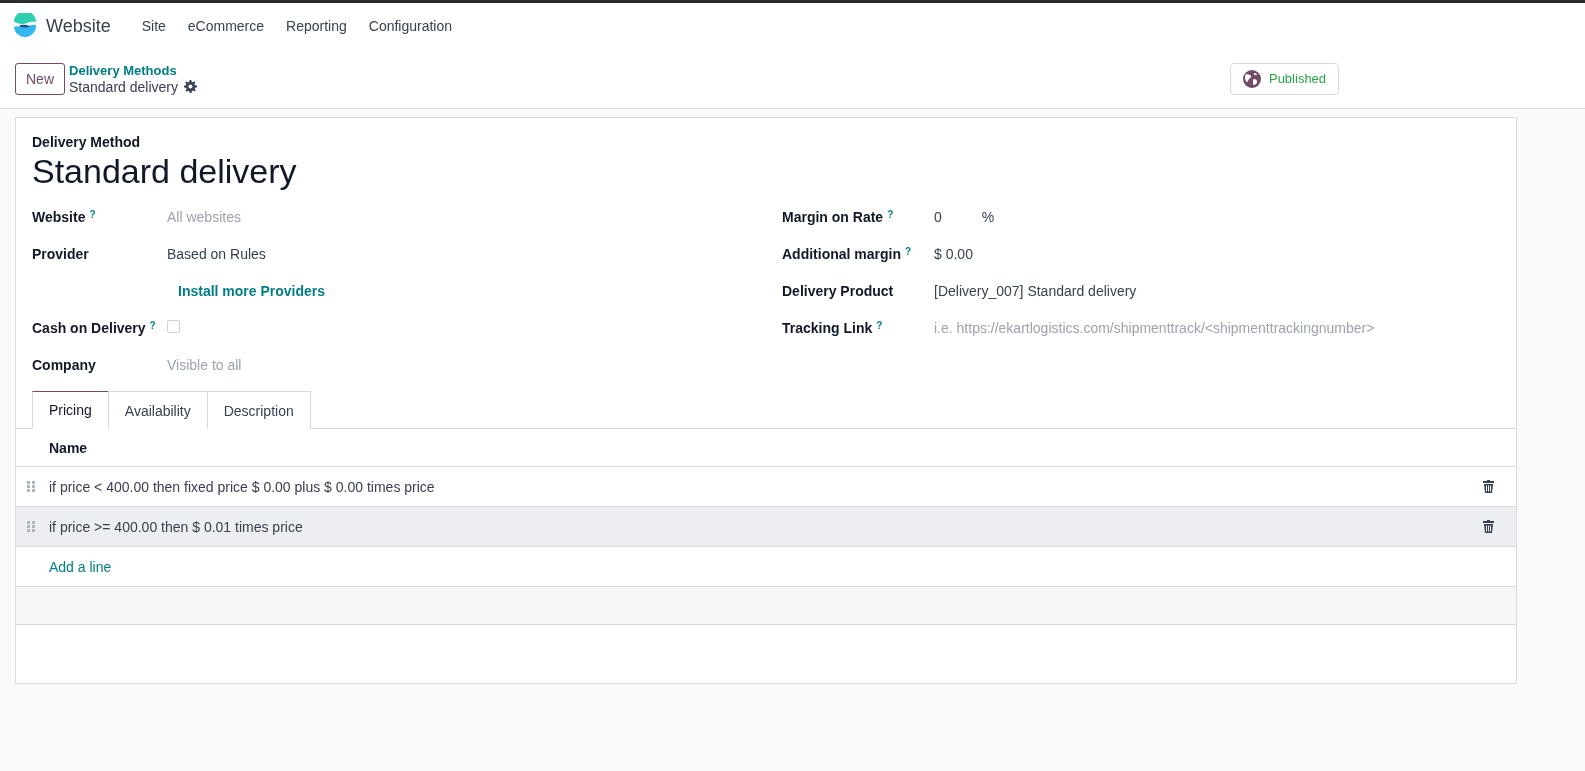 This screenshot has height=771, width=1585. I want to click on tab: Description, so click(258, 410).